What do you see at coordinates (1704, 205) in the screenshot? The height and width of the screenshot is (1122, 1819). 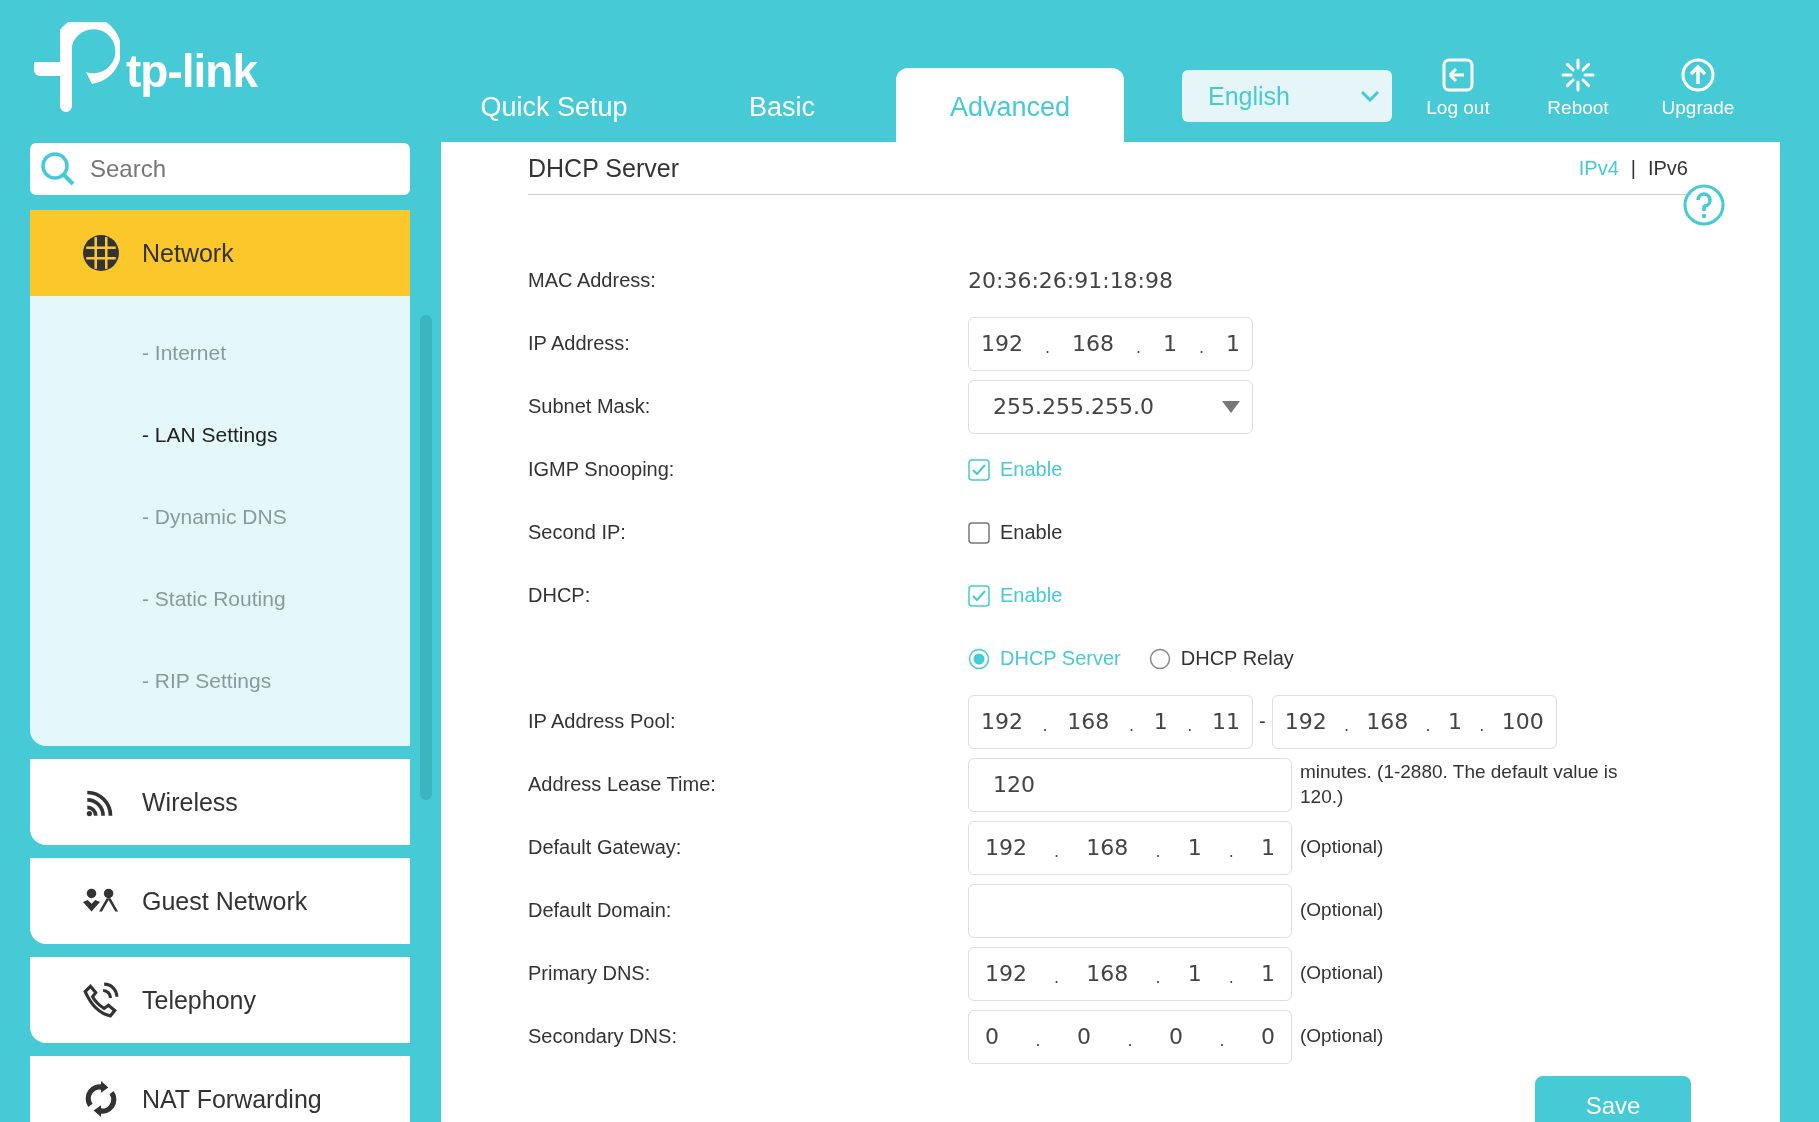 I see `help-icon` at bounding box center [1704, 205].